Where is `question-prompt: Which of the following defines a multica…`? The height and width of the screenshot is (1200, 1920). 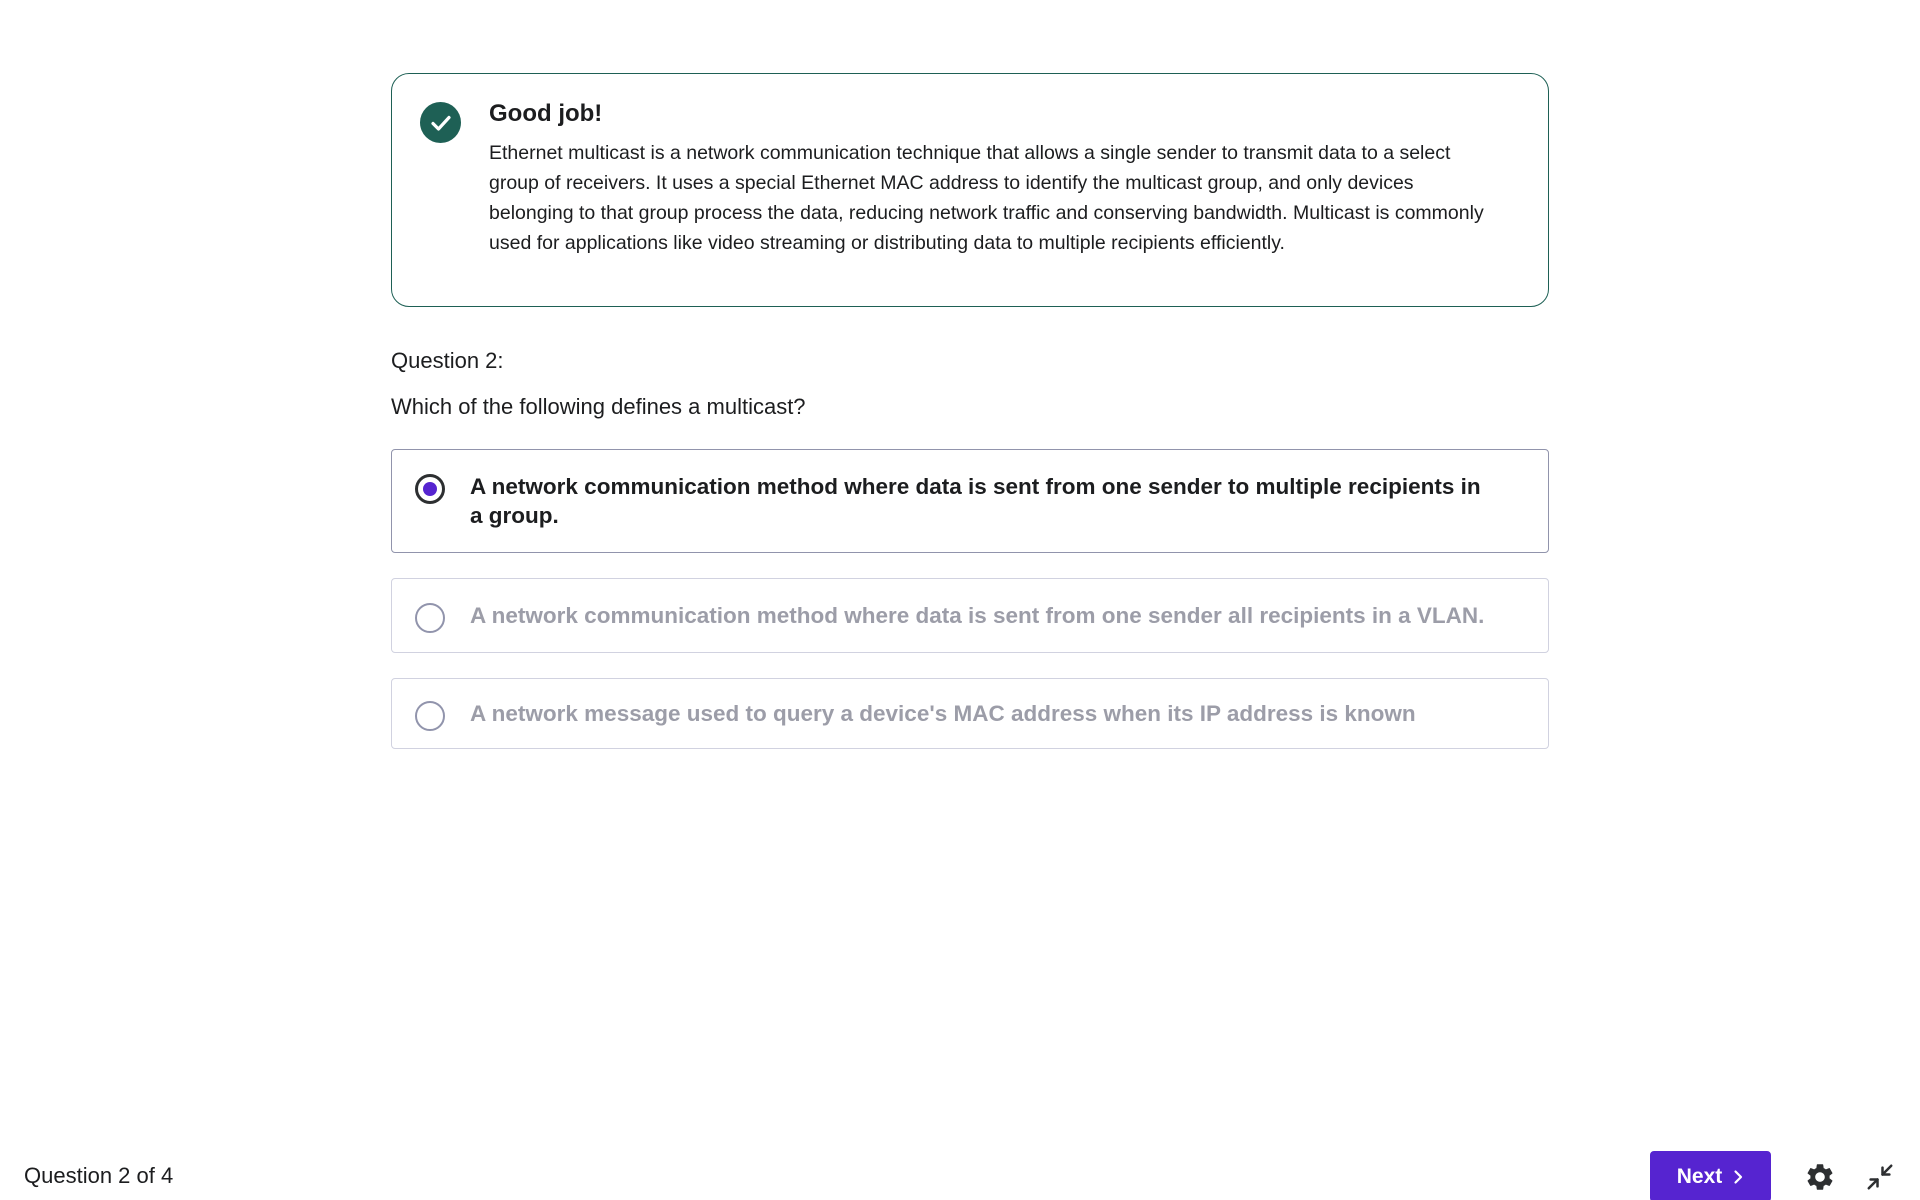 question-prompt: Which of the following defines a multica… is located at coordinates (598, 406).